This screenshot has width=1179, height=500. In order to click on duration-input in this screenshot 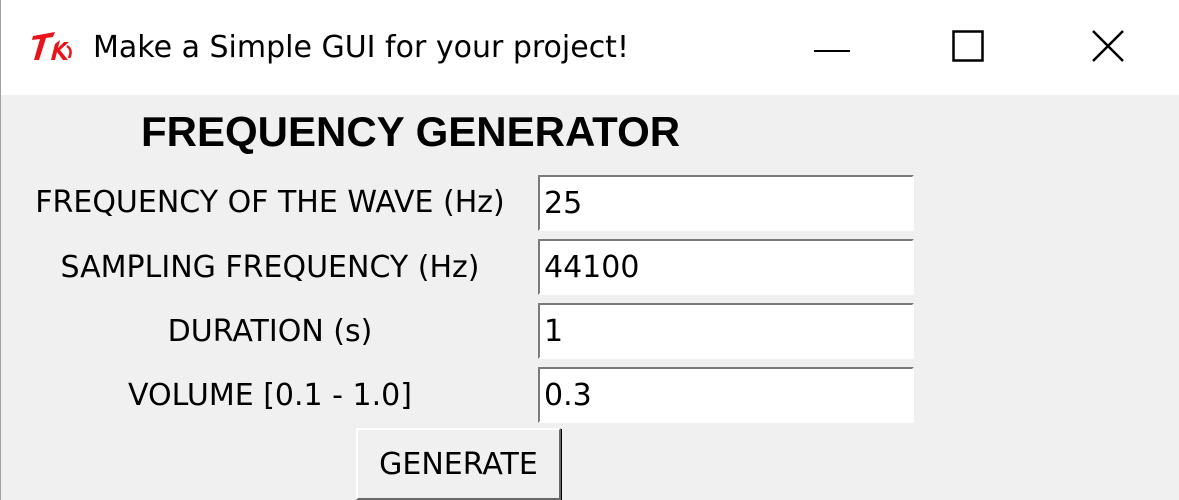, I will do `click(726, 331)`.